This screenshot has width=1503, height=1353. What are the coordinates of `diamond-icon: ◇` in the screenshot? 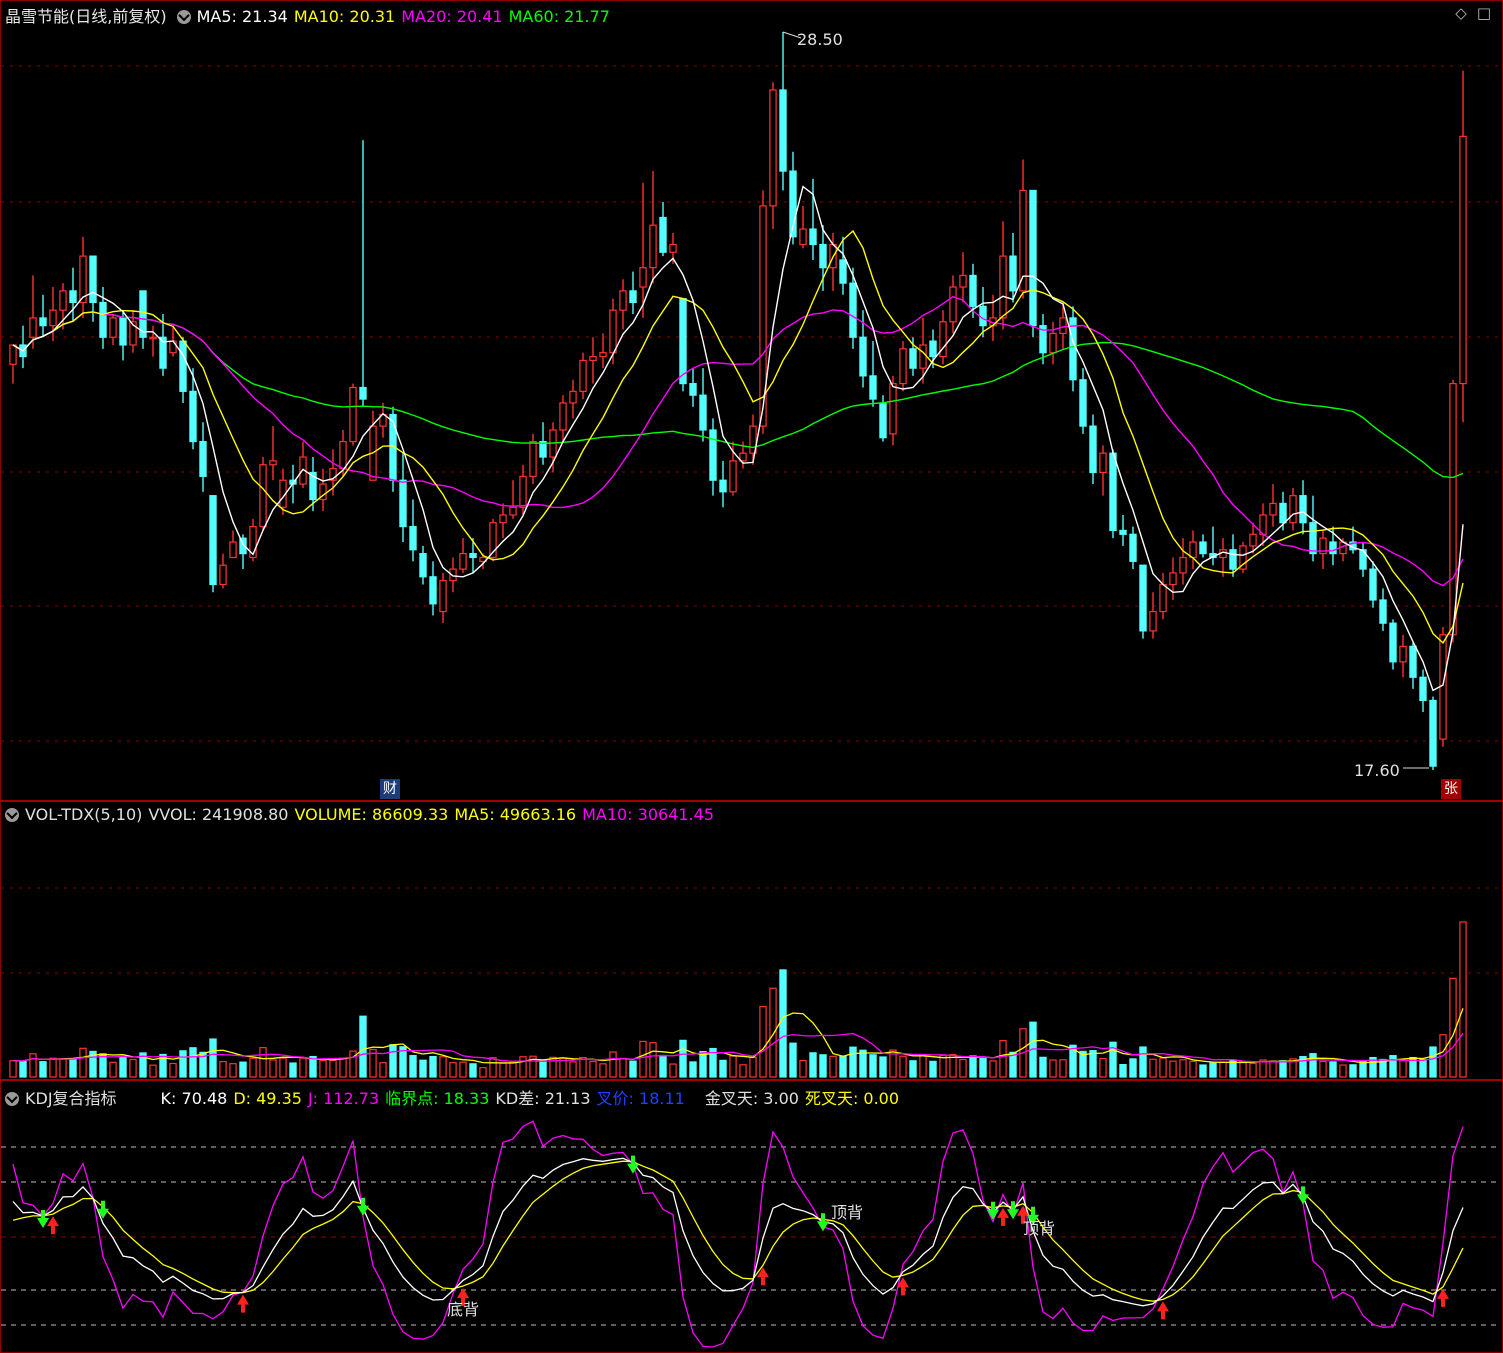 It's located at (1461, 13).